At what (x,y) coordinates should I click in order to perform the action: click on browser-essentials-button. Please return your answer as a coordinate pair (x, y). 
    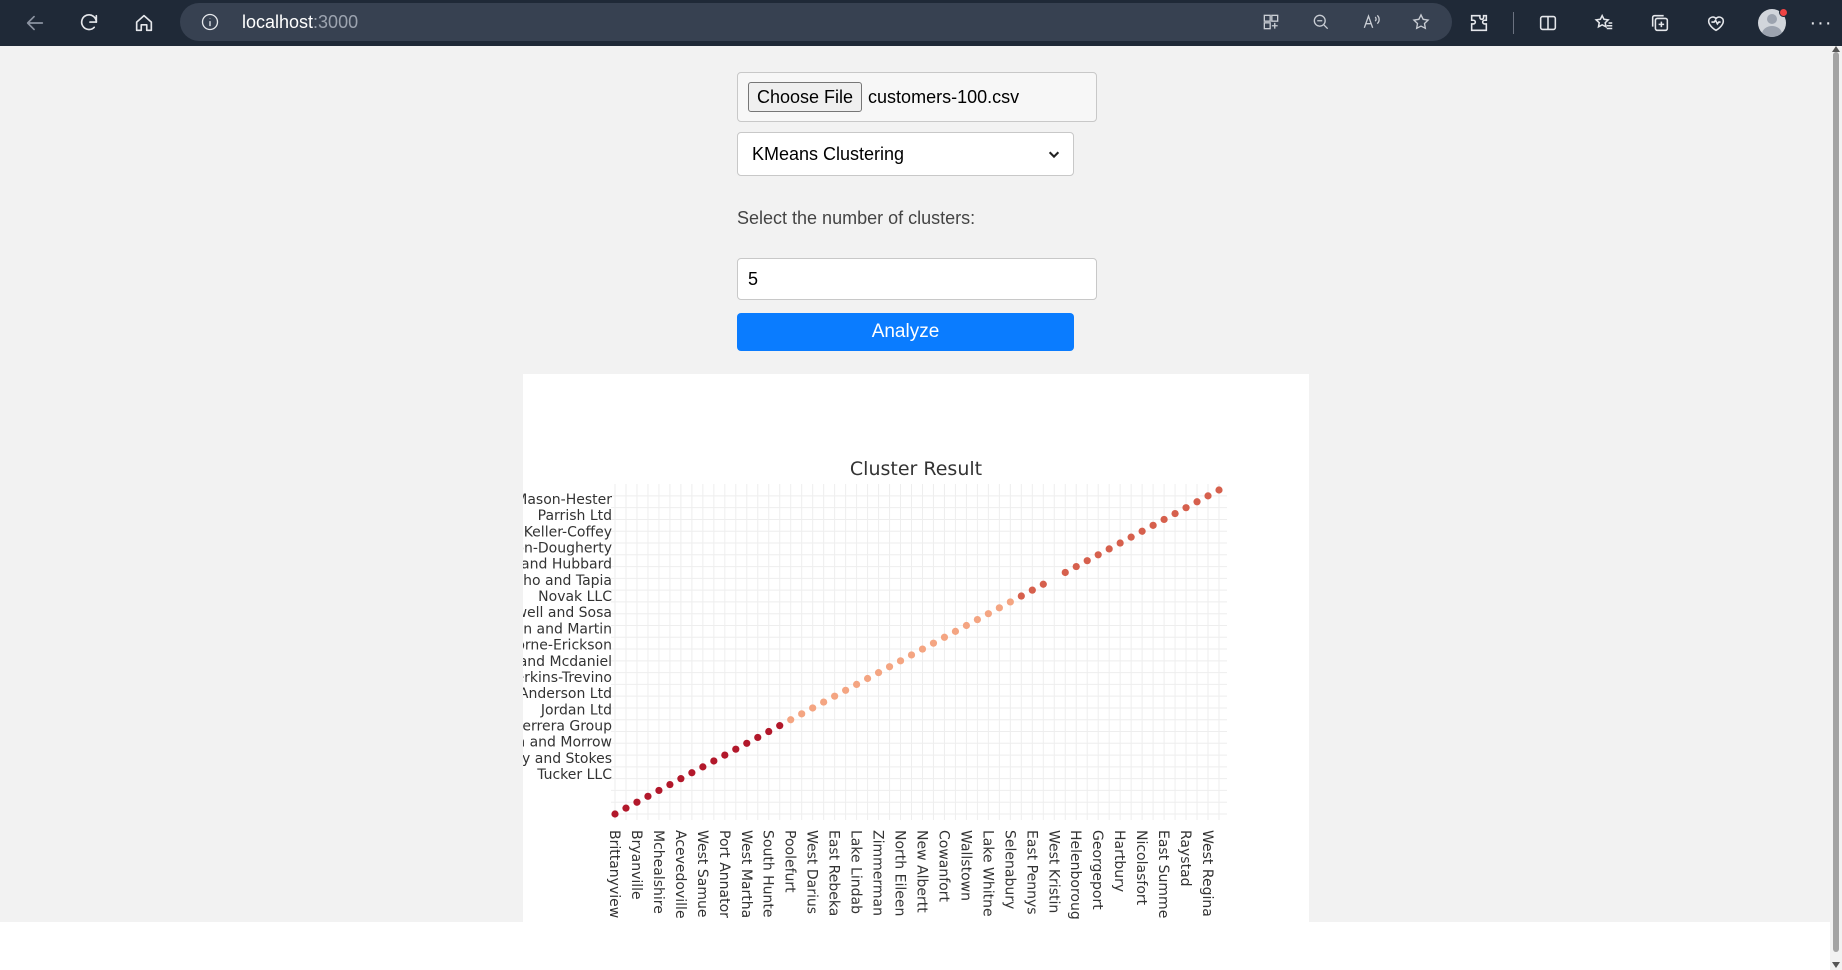
    Looking at the image, I should click on (1716, 23).